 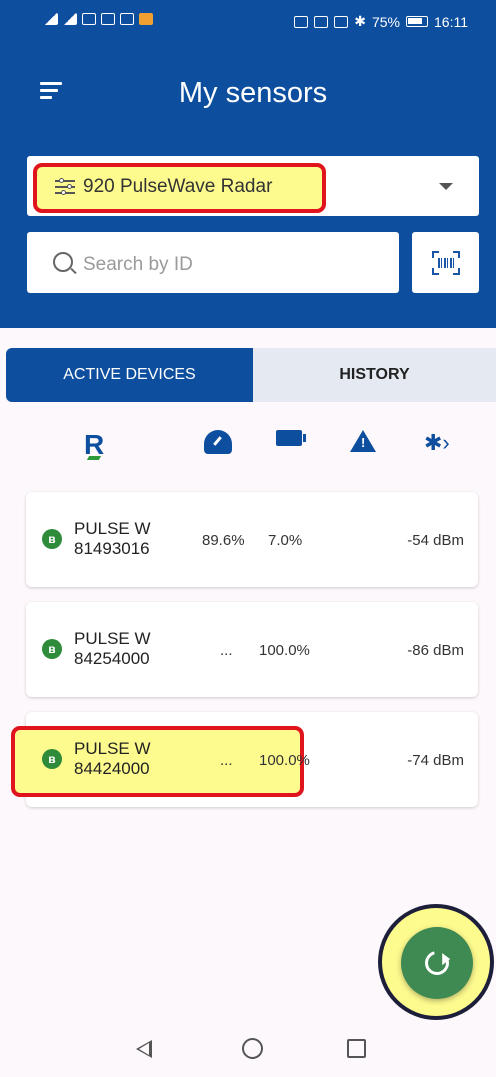 What do you see at coordinates (291, 438) in the screenshot?
I see `battery-icon` at bounding box center [291, 438].